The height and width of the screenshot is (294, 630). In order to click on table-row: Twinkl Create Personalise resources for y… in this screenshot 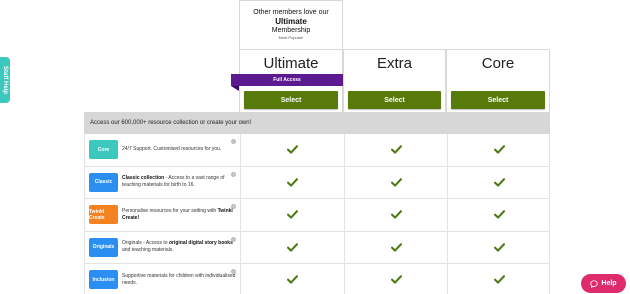, I will do `click(317, 215)`.